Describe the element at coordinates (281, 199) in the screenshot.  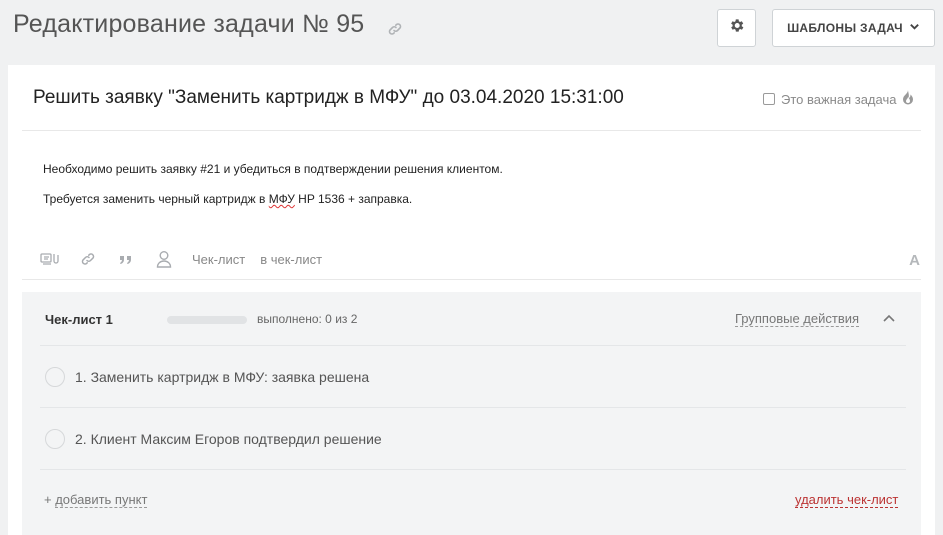
I see `misspelled-word: МФУ` at that location.